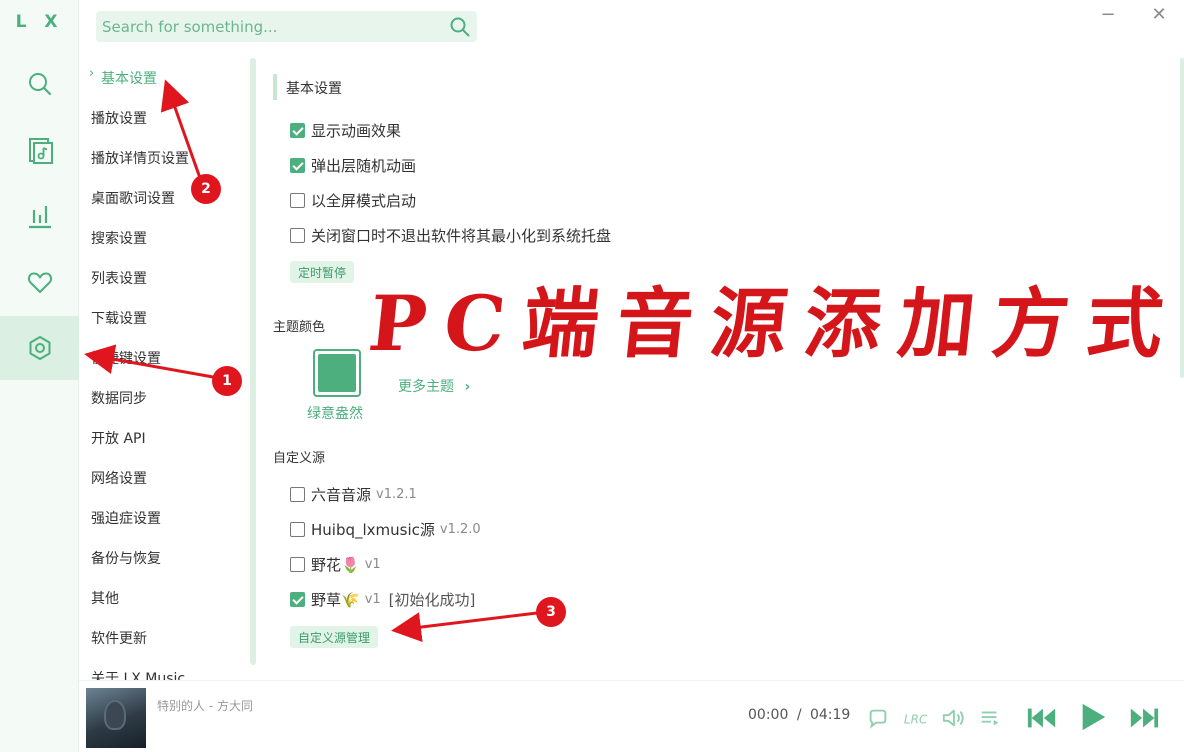 The image size is (1184, 752). Describe the element at coordinates (39, 84) in the screenshot. I see `nav-search-icon` at that location.